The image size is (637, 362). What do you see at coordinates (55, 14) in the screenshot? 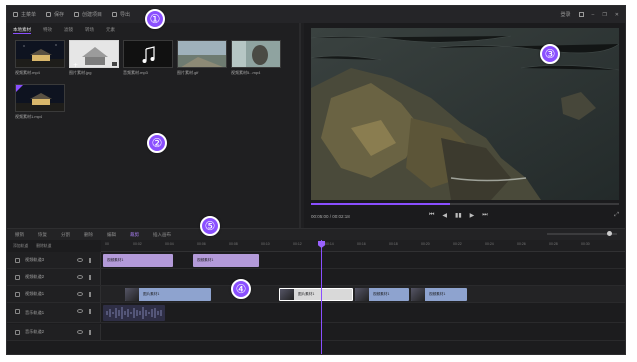
I see `save-button: 保存` at bounding box center [55, 14].